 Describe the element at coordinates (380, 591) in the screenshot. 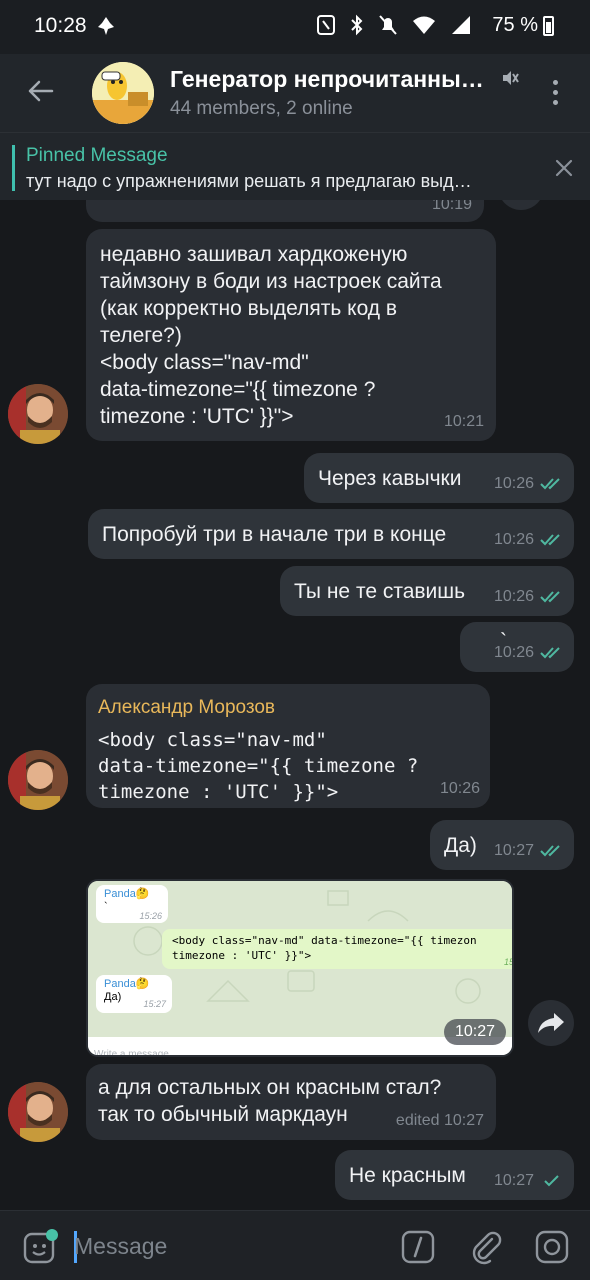

I see `message-text: Ты не те ставишь` at that location.